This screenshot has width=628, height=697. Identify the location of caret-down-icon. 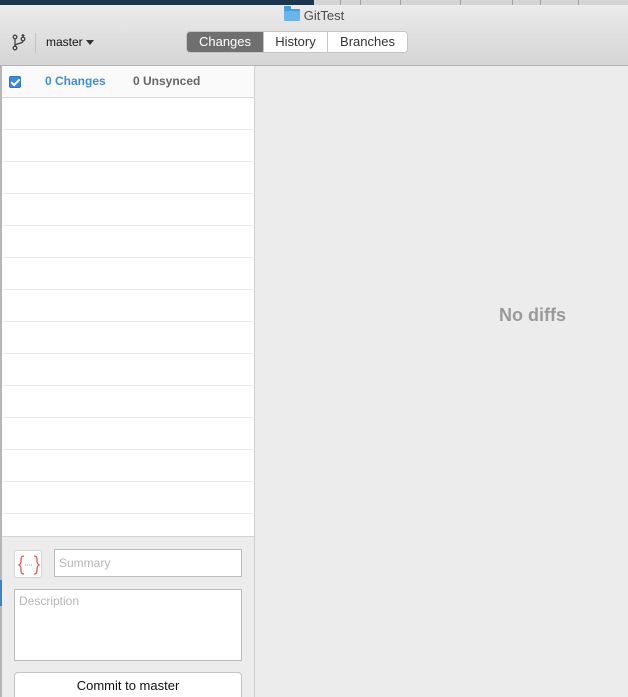
(89, 42).